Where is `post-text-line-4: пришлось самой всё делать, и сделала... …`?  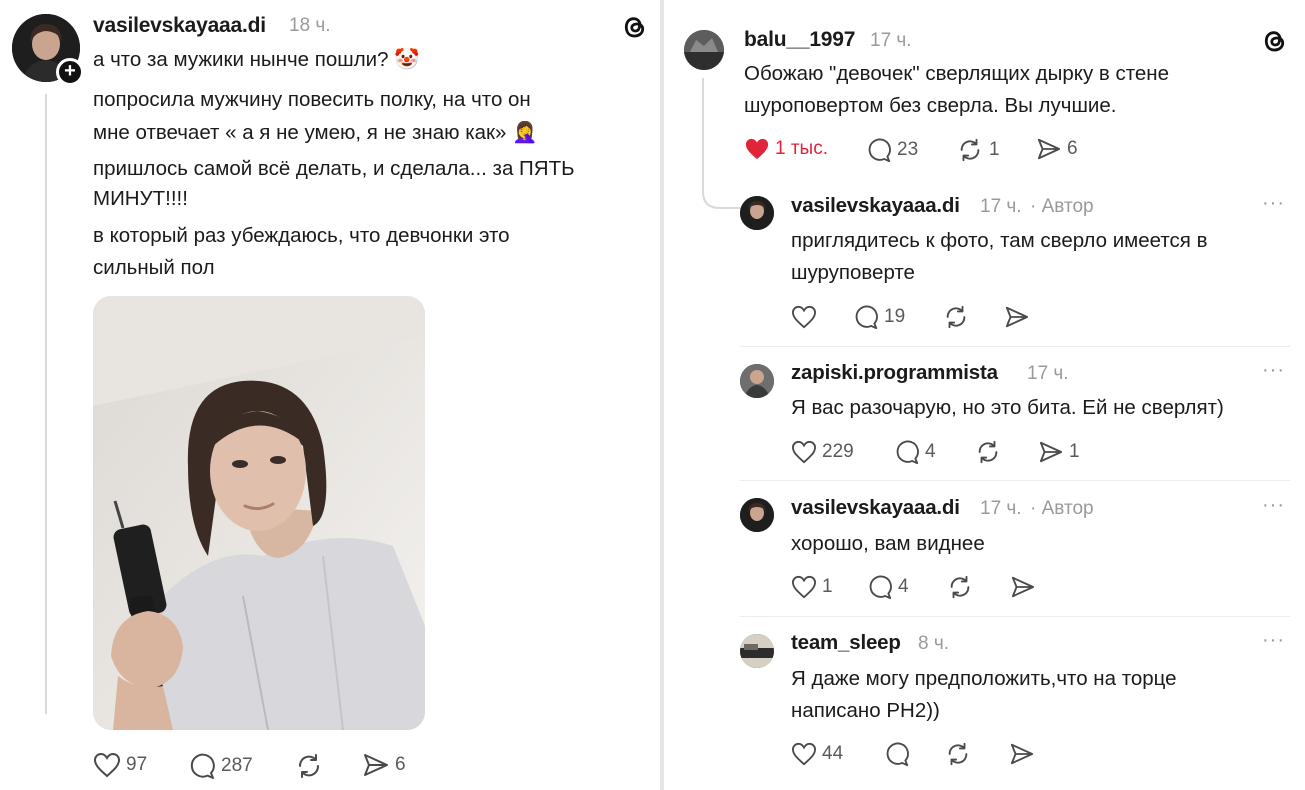
post-text-line-4: пришлось самой всё делать, и сделала... … is located at coordinates (334, 168).